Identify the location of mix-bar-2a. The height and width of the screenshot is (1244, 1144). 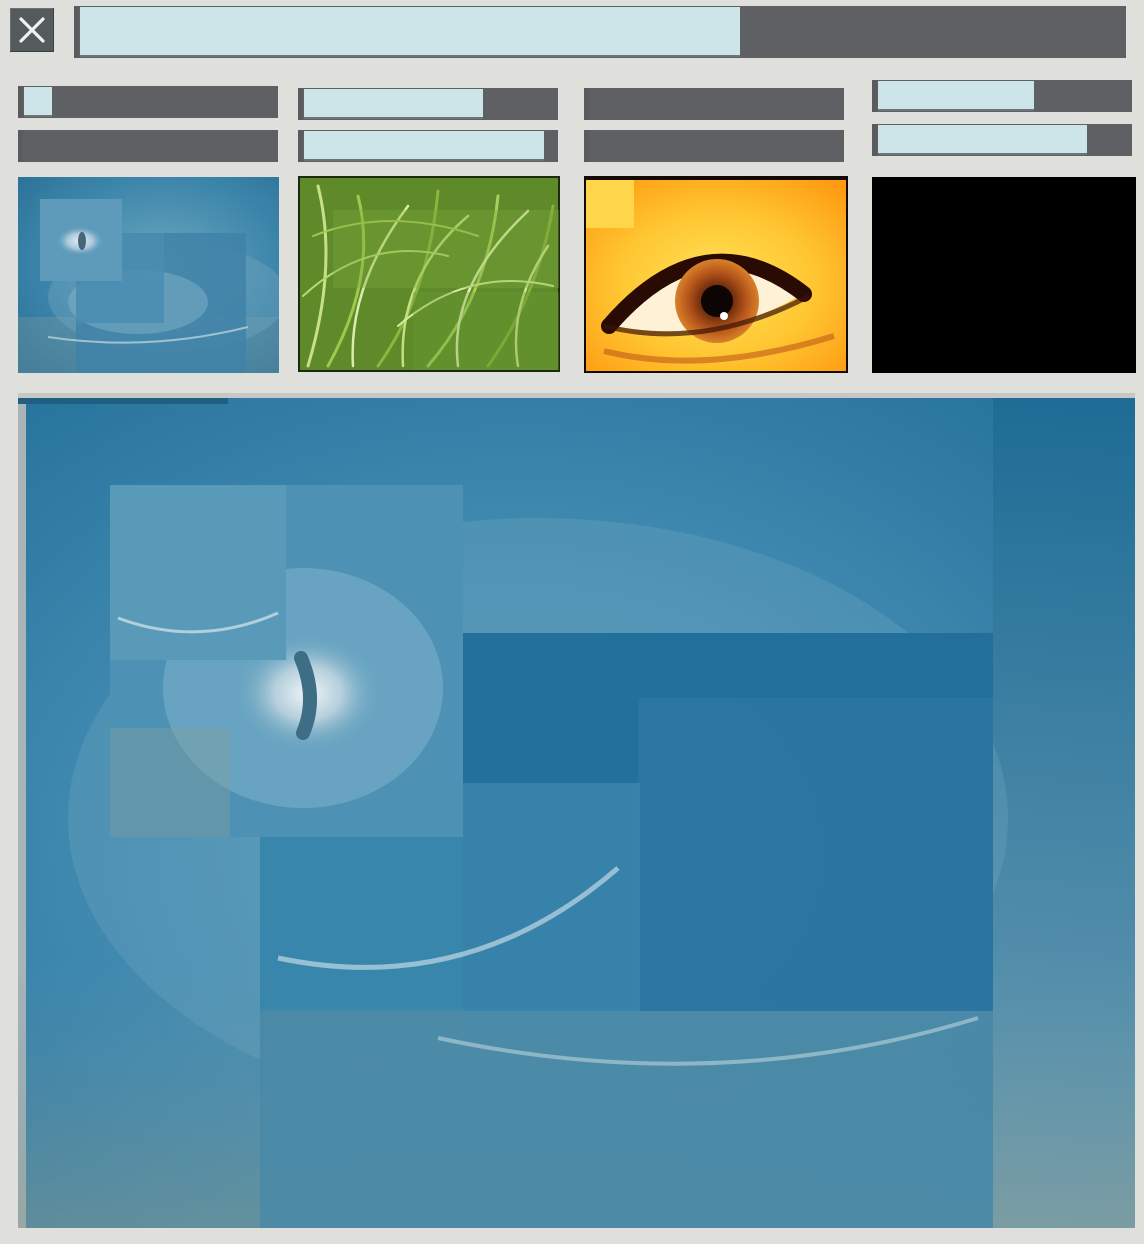
(428, 104).